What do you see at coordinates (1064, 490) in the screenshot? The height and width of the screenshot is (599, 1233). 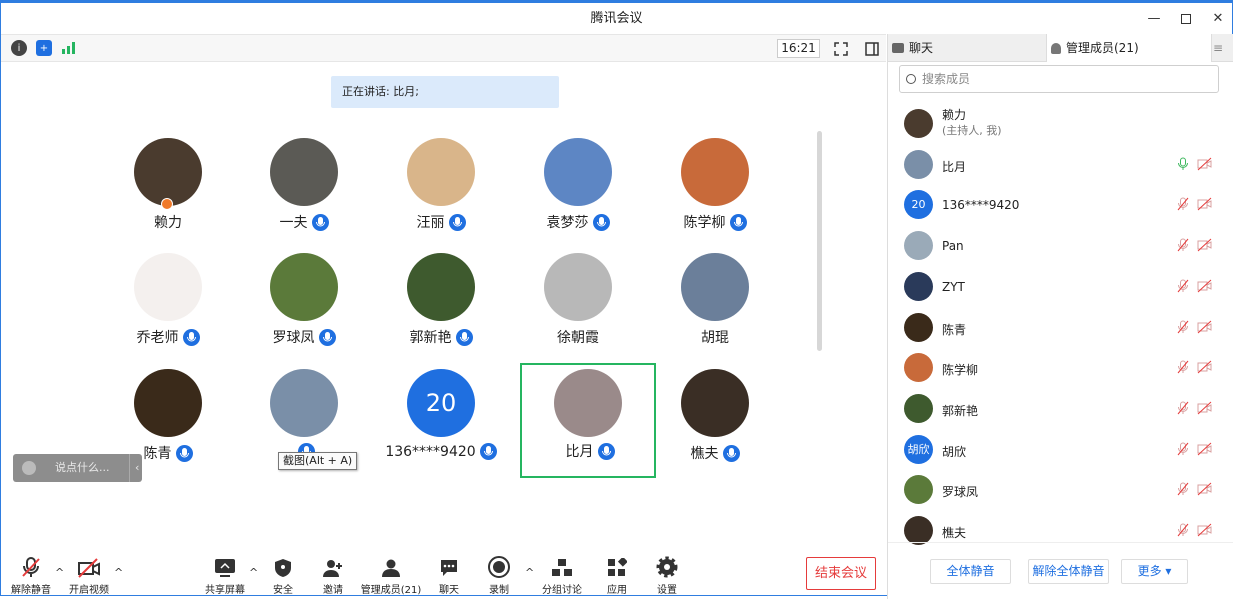 I see `member-row: 罗球凤` at bounding box center [1064, 490].